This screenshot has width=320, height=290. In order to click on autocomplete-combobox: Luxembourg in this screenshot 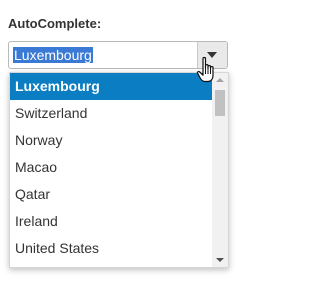, I will do `click(118, 55)`.